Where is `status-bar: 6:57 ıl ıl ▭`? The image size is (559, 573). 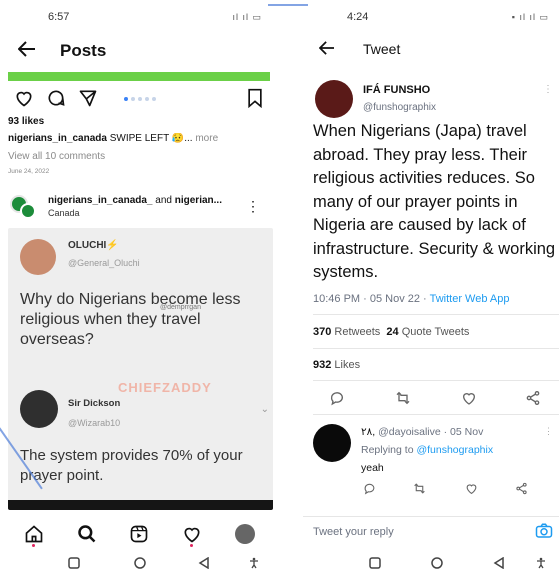
status-bar: 6:57 ıl ıl ▭ is located at coordinates (138, 17).